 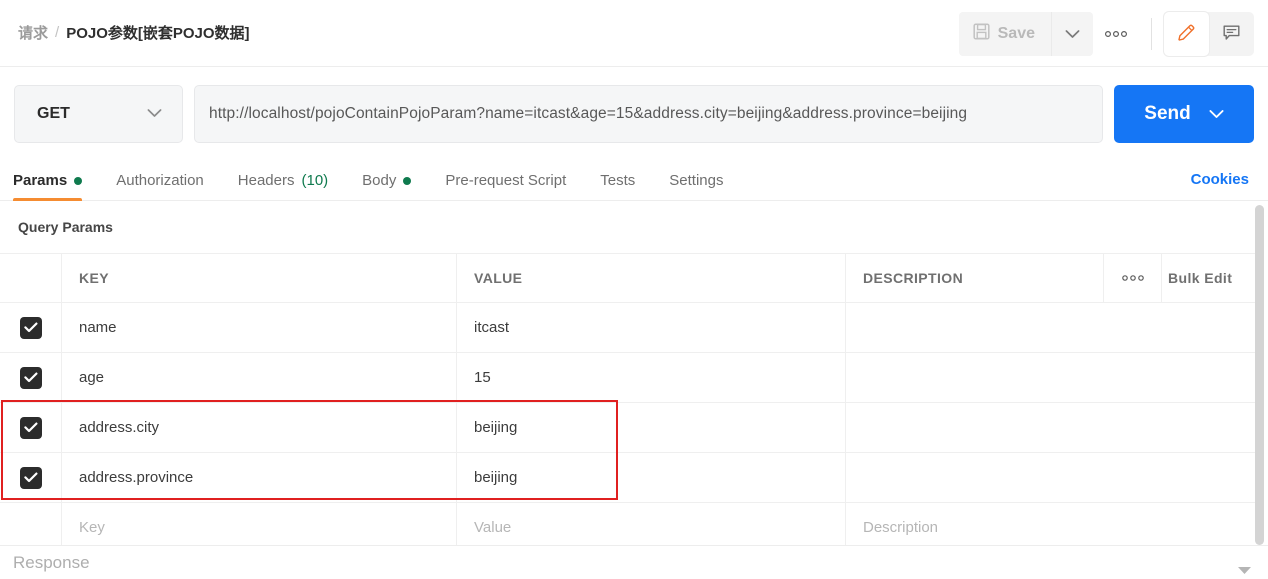 I want to click on comment-icon, so click(x=1231, y=34).